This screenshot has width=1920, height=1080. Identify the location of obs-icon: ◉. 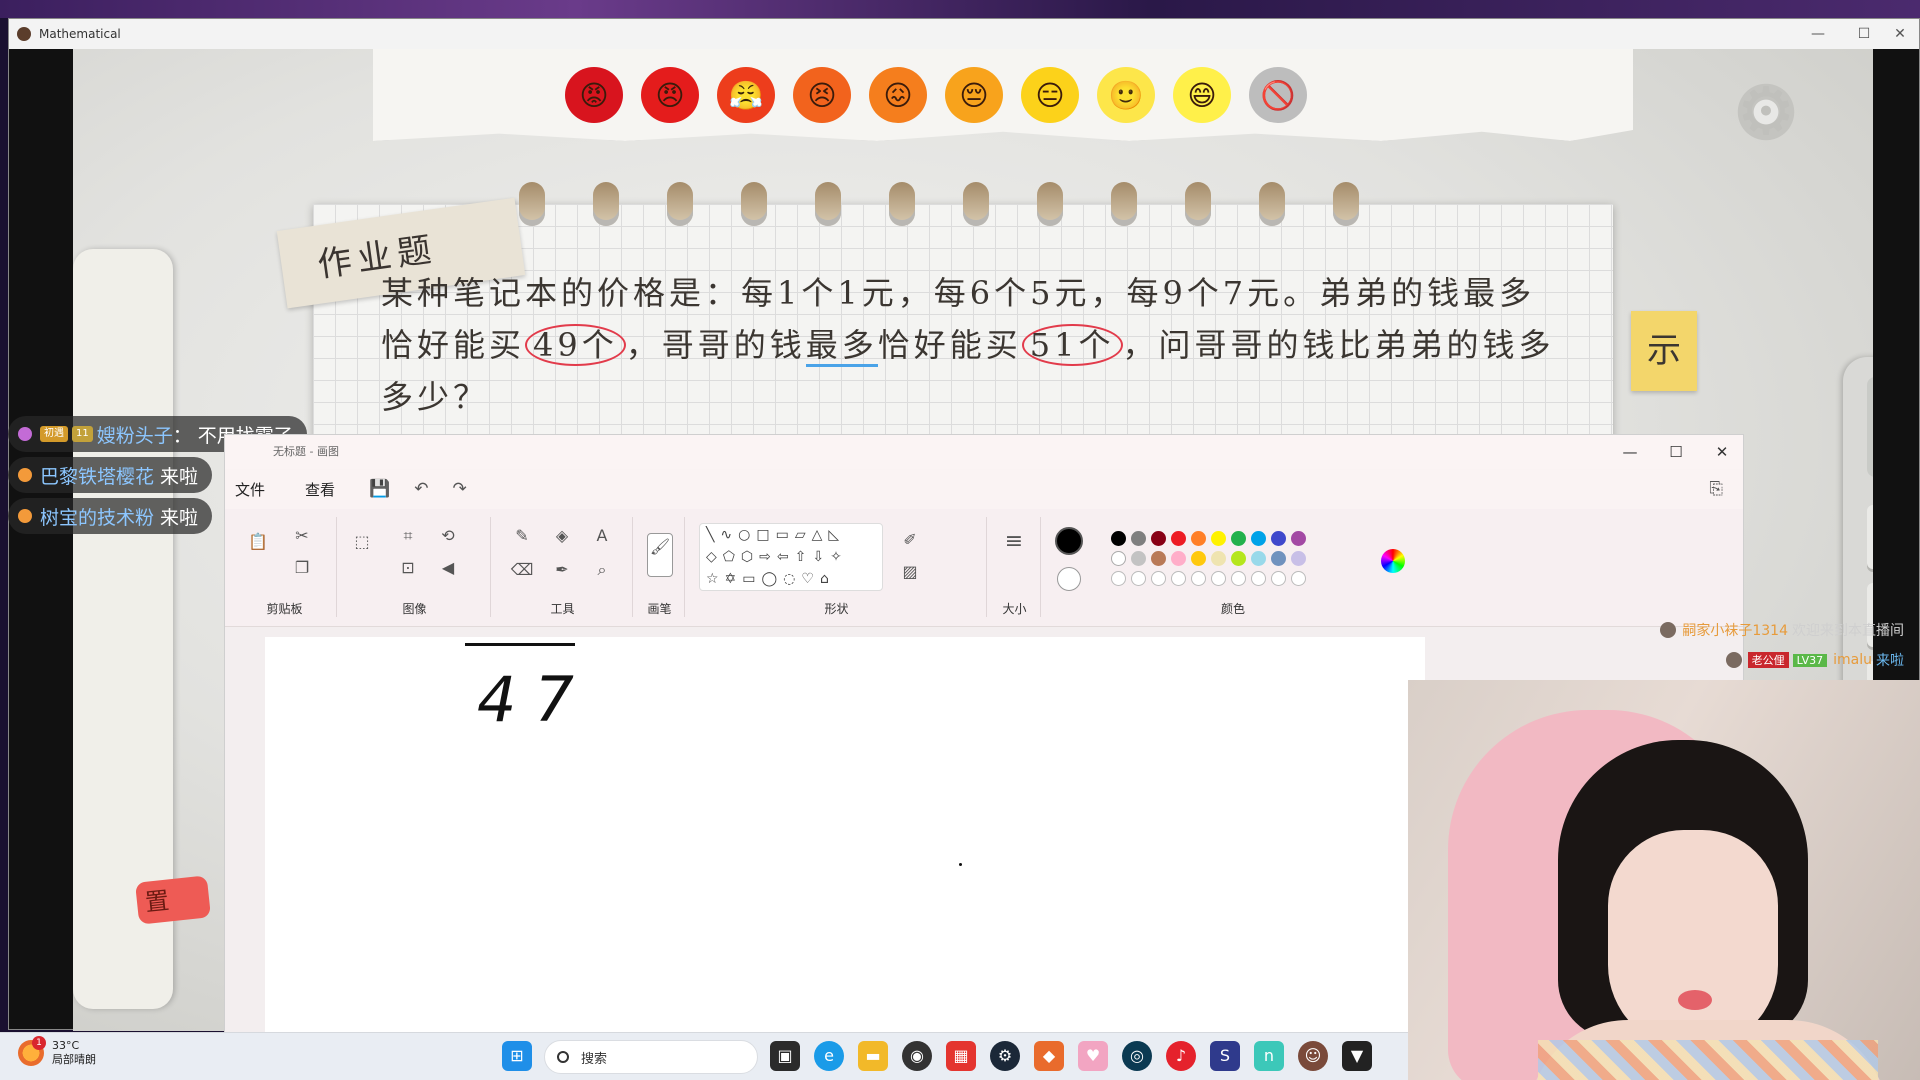
(917, 1056).